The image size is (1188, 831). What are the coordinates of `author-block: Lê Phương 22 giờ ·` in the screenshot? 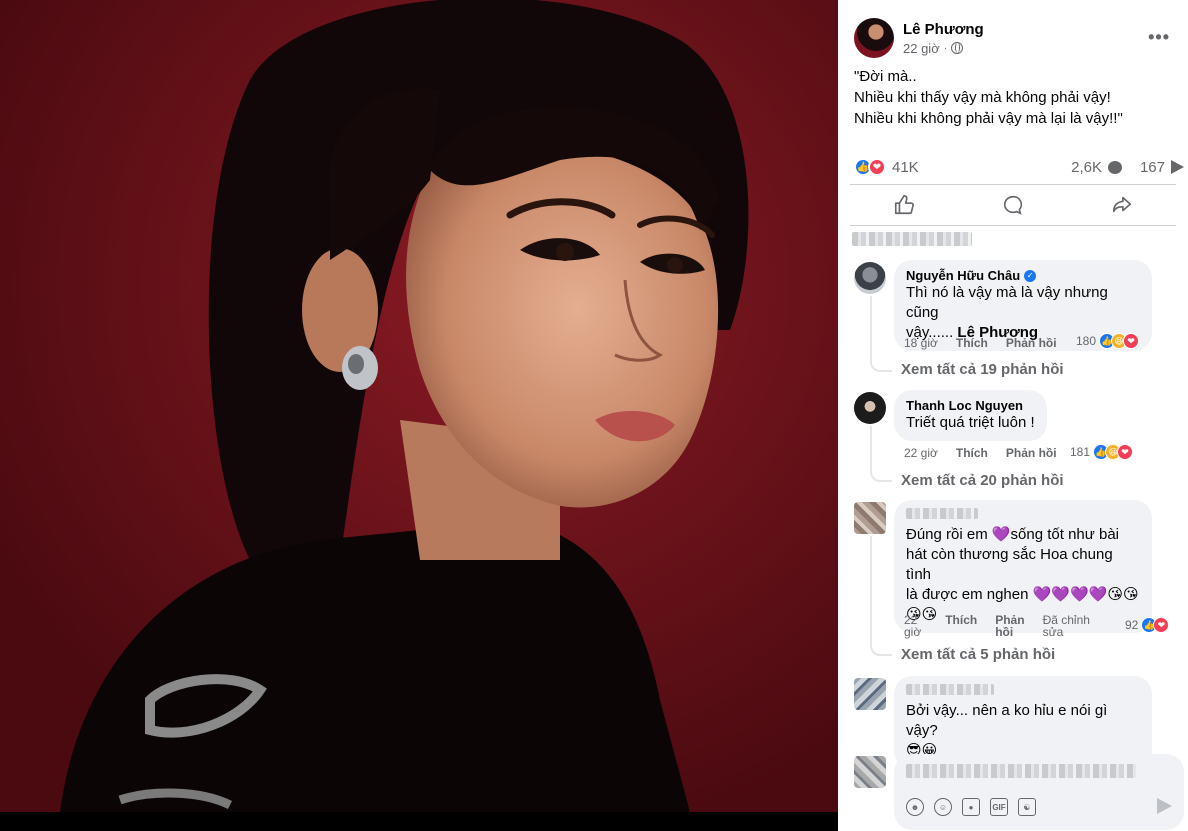 It's located at (943, 38).